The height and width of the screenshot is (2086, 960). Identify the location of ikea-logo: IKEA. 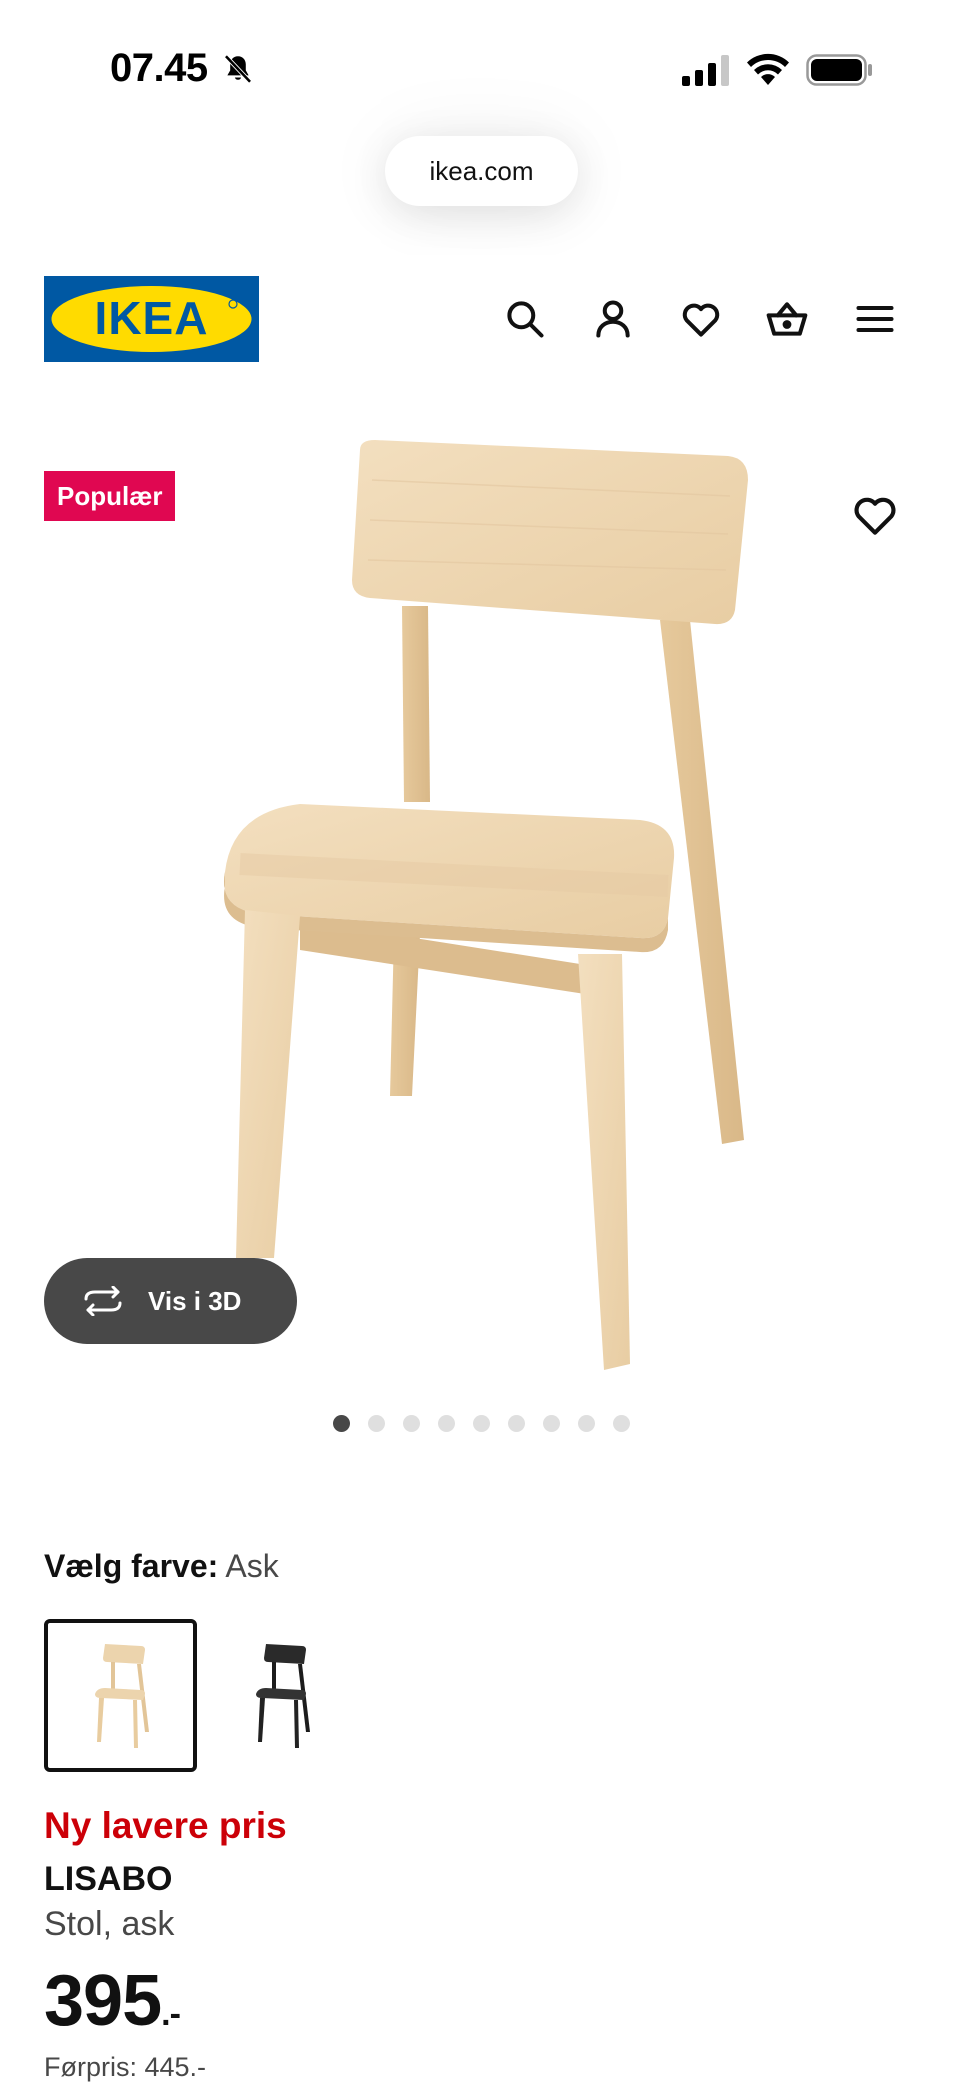
(151, 319).